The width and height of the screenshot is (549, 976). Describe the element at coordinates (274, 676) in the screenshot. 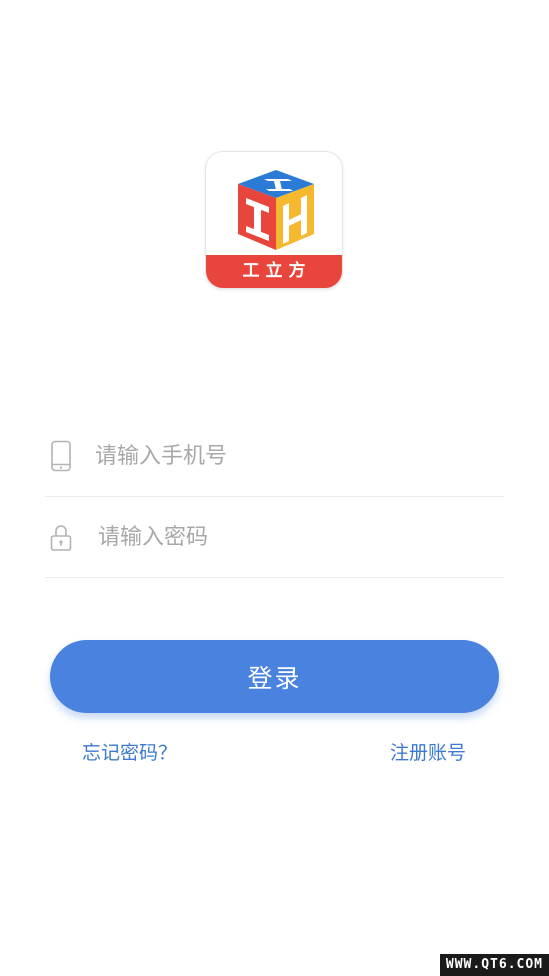

I see `login-button: 登录` at that location.